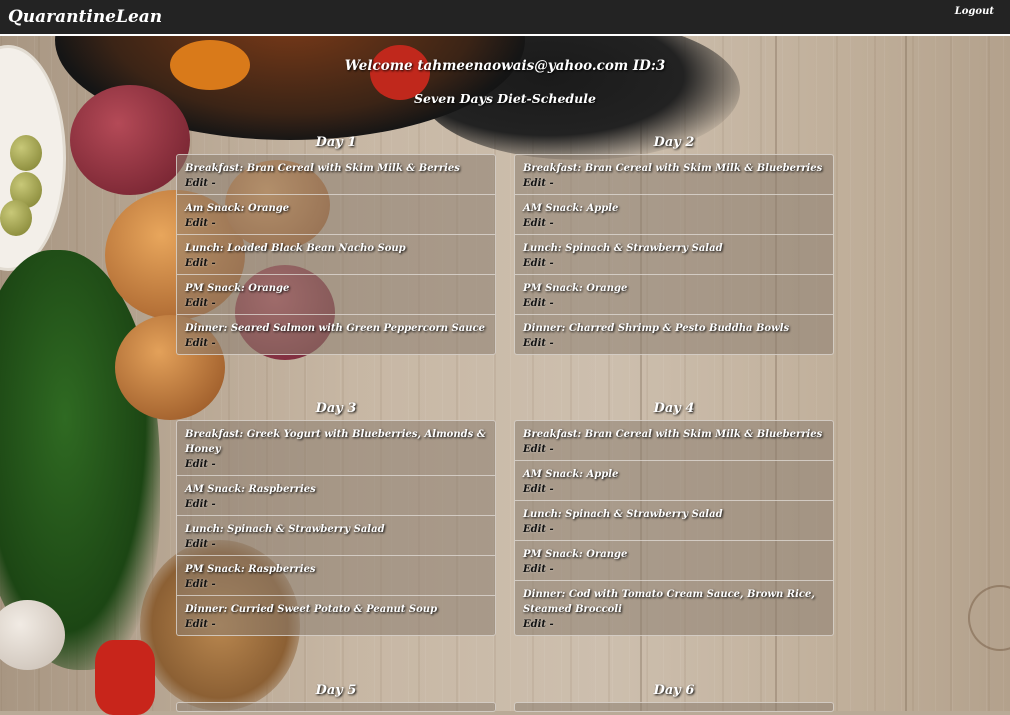 The width and height of the screenshot is (1010, 715). What do you see at coordinates (974, 11) in the screenshot?
I see `logout-link: Logout` at bounding box center [974, 11].